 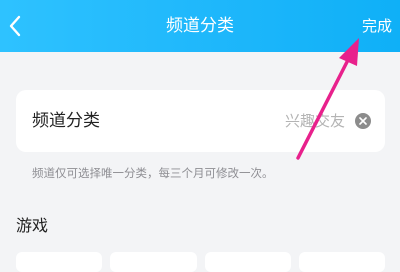 I want to click on page-title: 频道分类, so click(x=200, y=26).